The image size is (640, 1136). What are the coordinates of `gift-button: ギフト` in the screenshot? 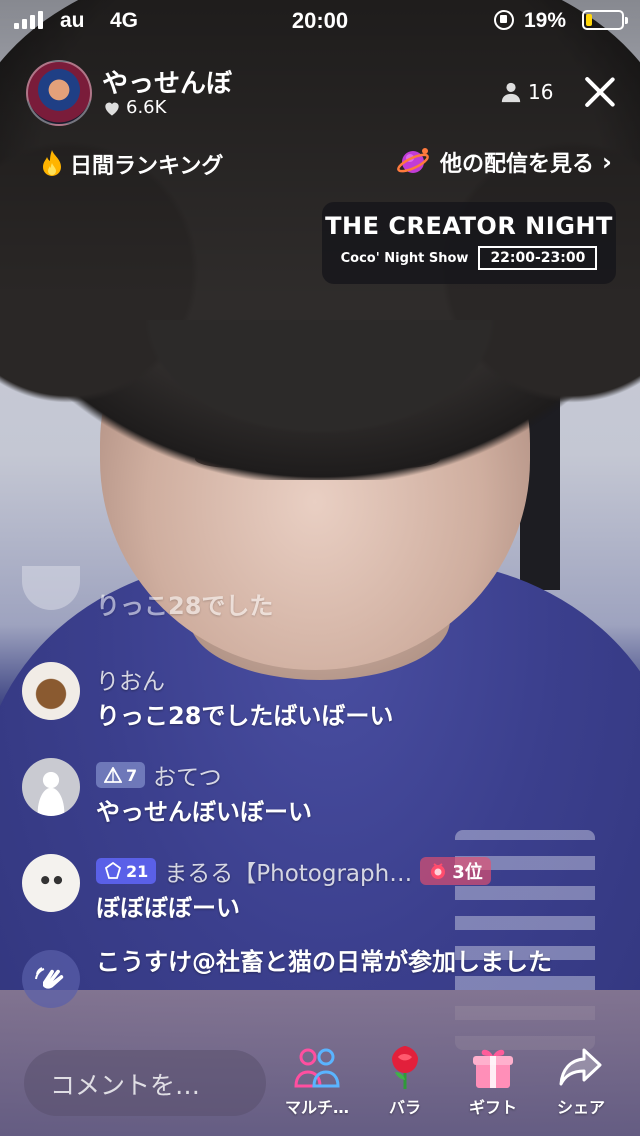 It's located at (493, 1082).